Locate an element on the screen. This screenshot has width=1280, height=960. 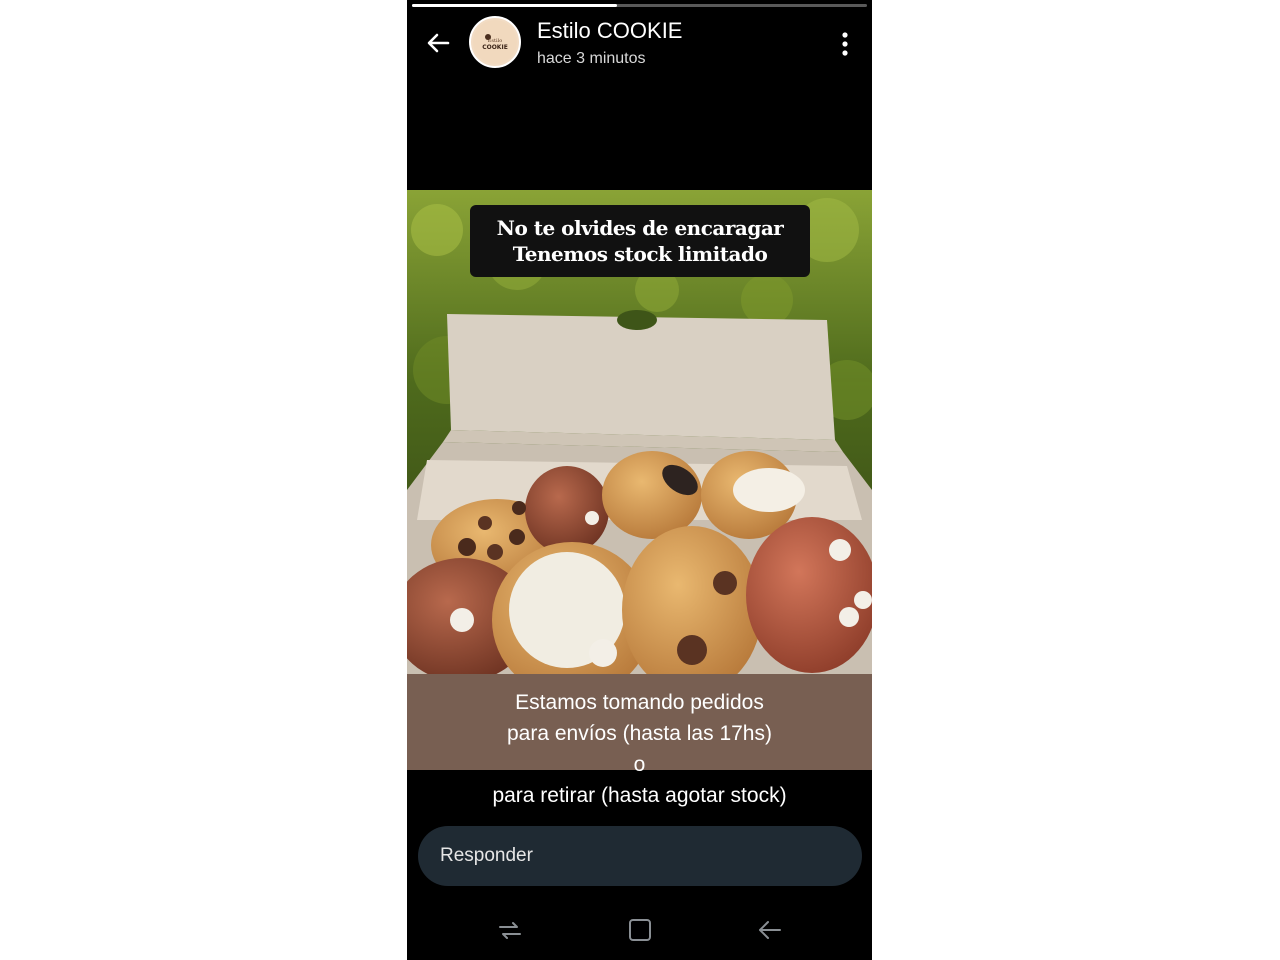
arrow-back-icon is located at coordinates (438, 43).